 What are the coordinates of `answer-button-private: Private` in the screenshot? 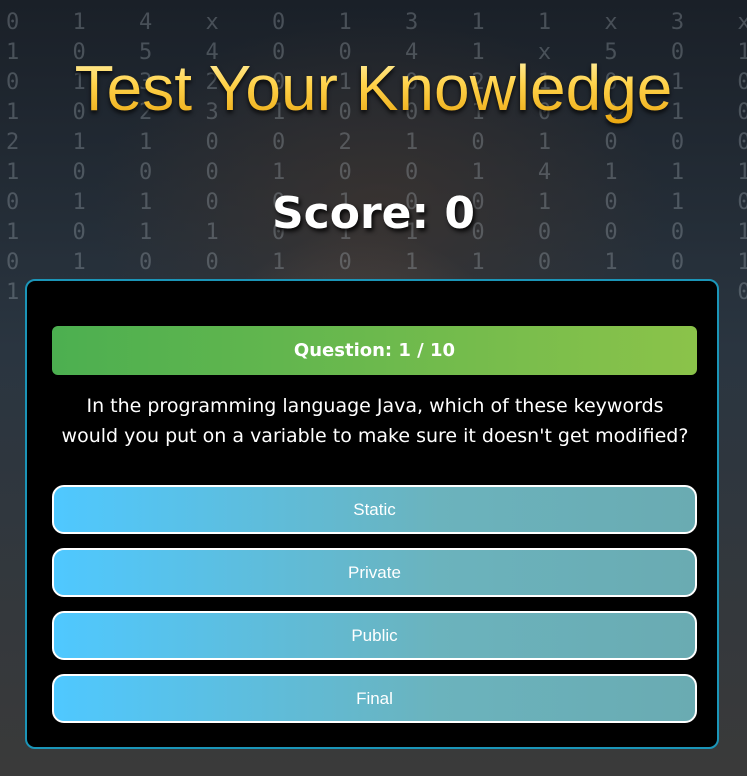 It's located at (374, 572).